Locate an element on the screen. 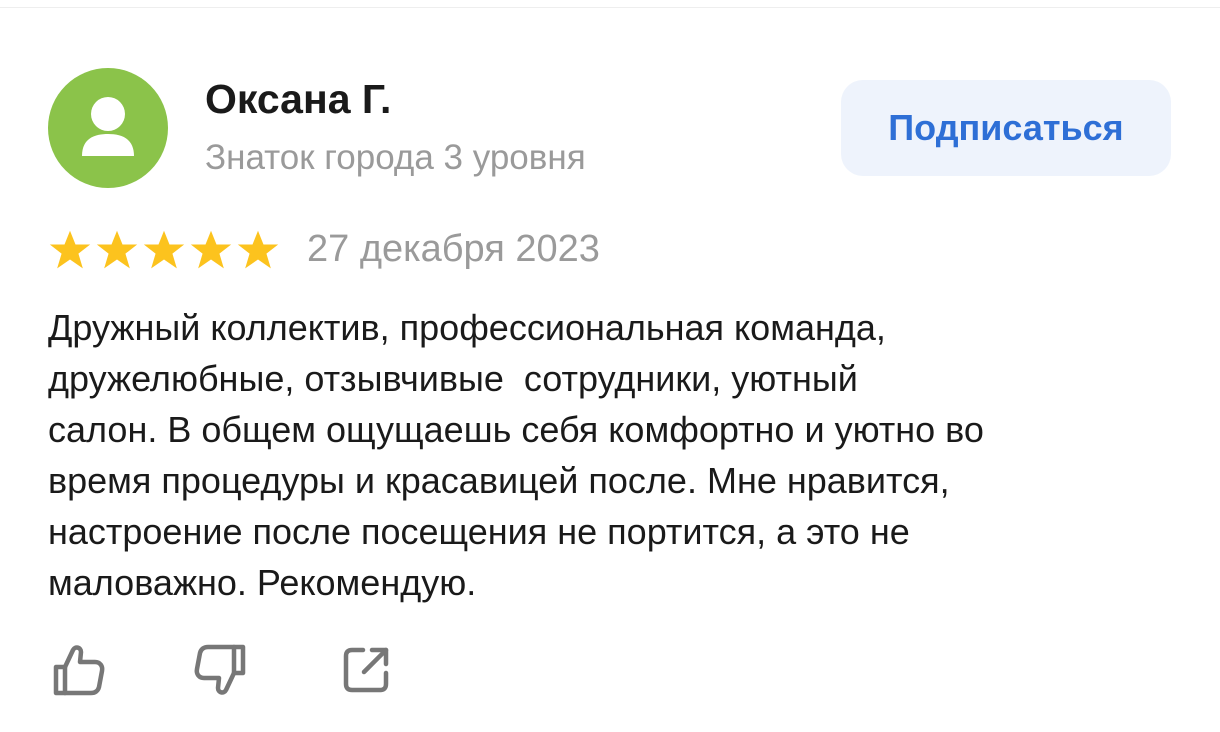 The image size is (1220, 732). top-divider is located at coordinates (610, 4).